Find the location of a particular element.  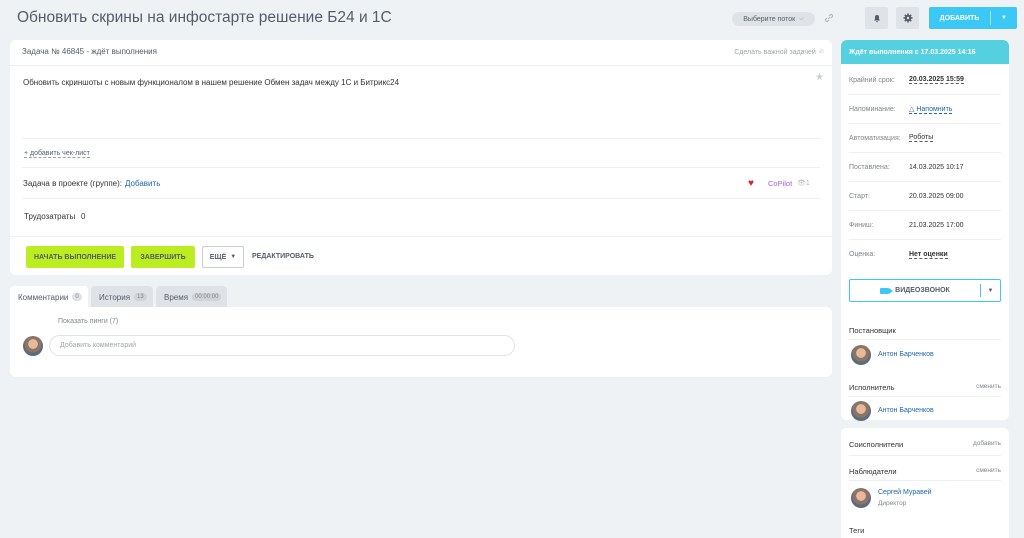

tab-time: Время 00:00:00 is located at coordinates (191, 297).